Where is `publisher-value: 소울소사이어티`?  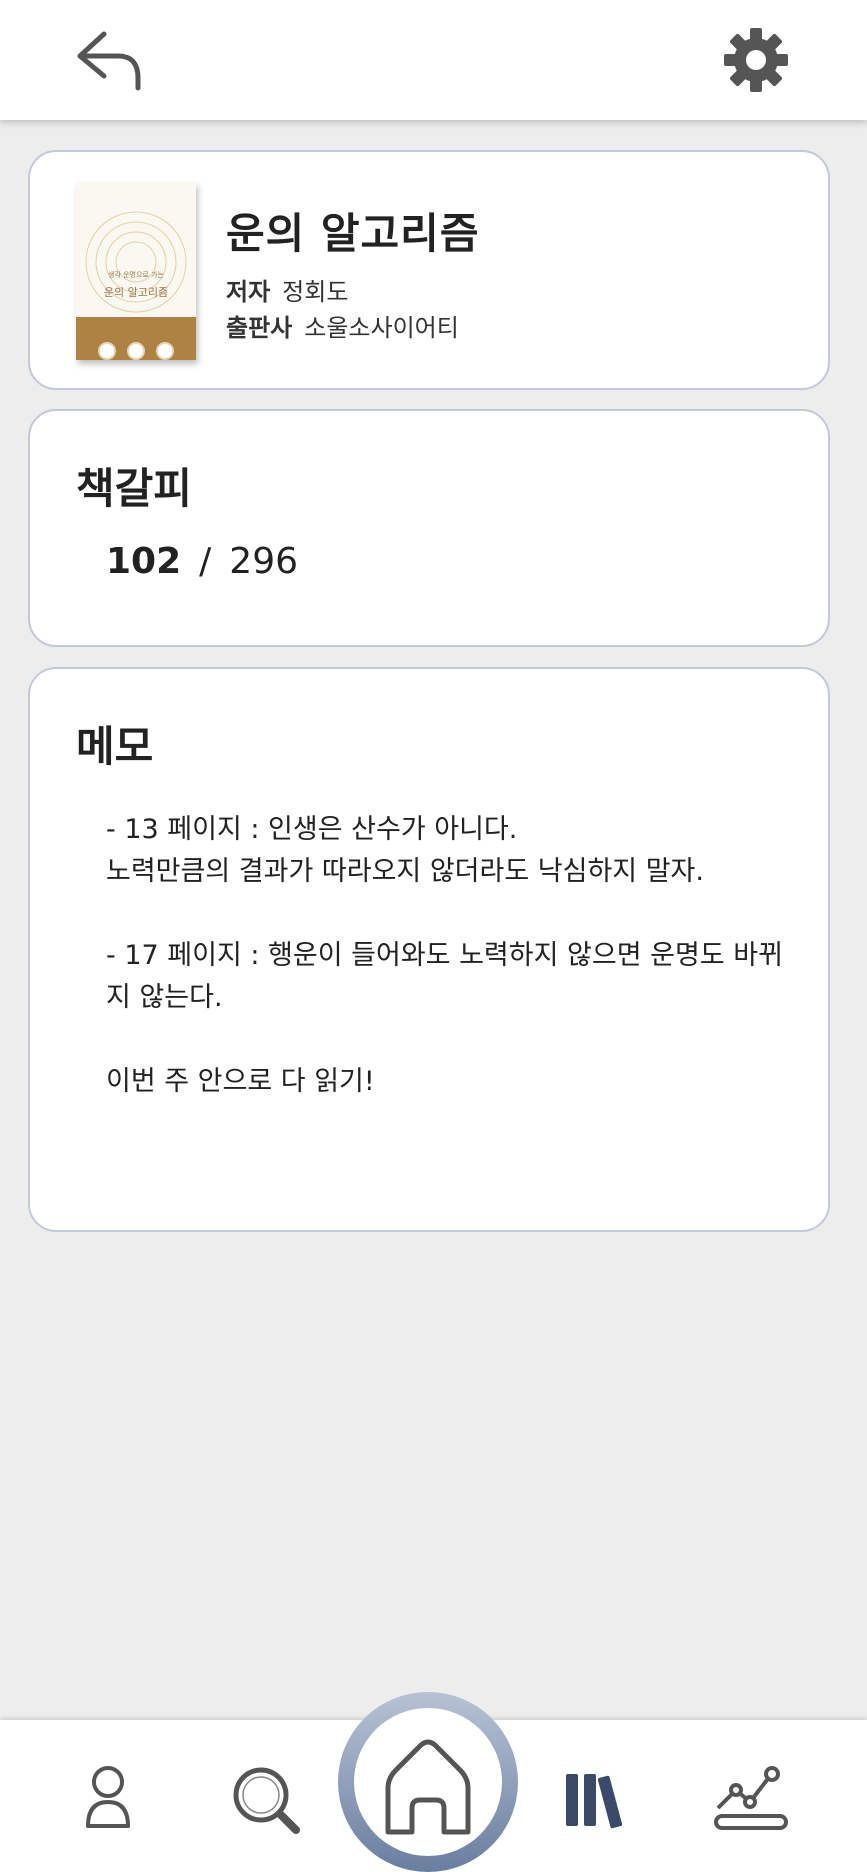
publisher-value: 소울소사이어티 is located at coordinates (381, 328).